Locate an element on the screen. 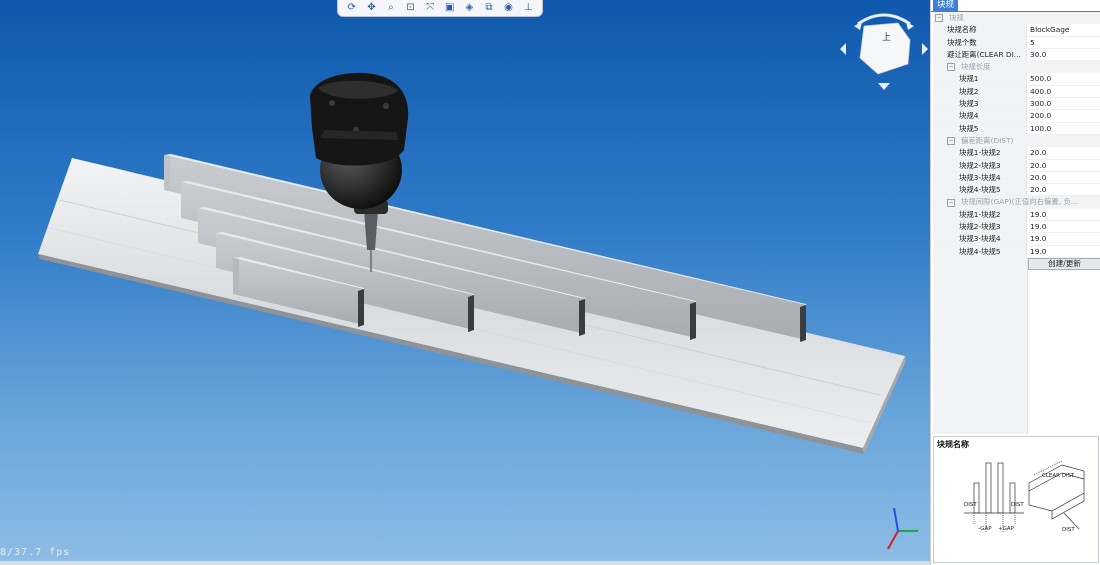 This screenshot has height=565, width=1100. zoom-icon: ⌕ is located at coordinates (391, 8).